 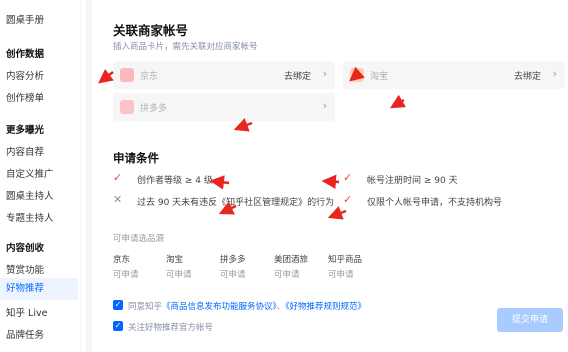 What do you see at coordinates (325, 307) in the screenshot?
I see `rules-link: 《好物推荐规则规范》` at bounding box center [325, 307].